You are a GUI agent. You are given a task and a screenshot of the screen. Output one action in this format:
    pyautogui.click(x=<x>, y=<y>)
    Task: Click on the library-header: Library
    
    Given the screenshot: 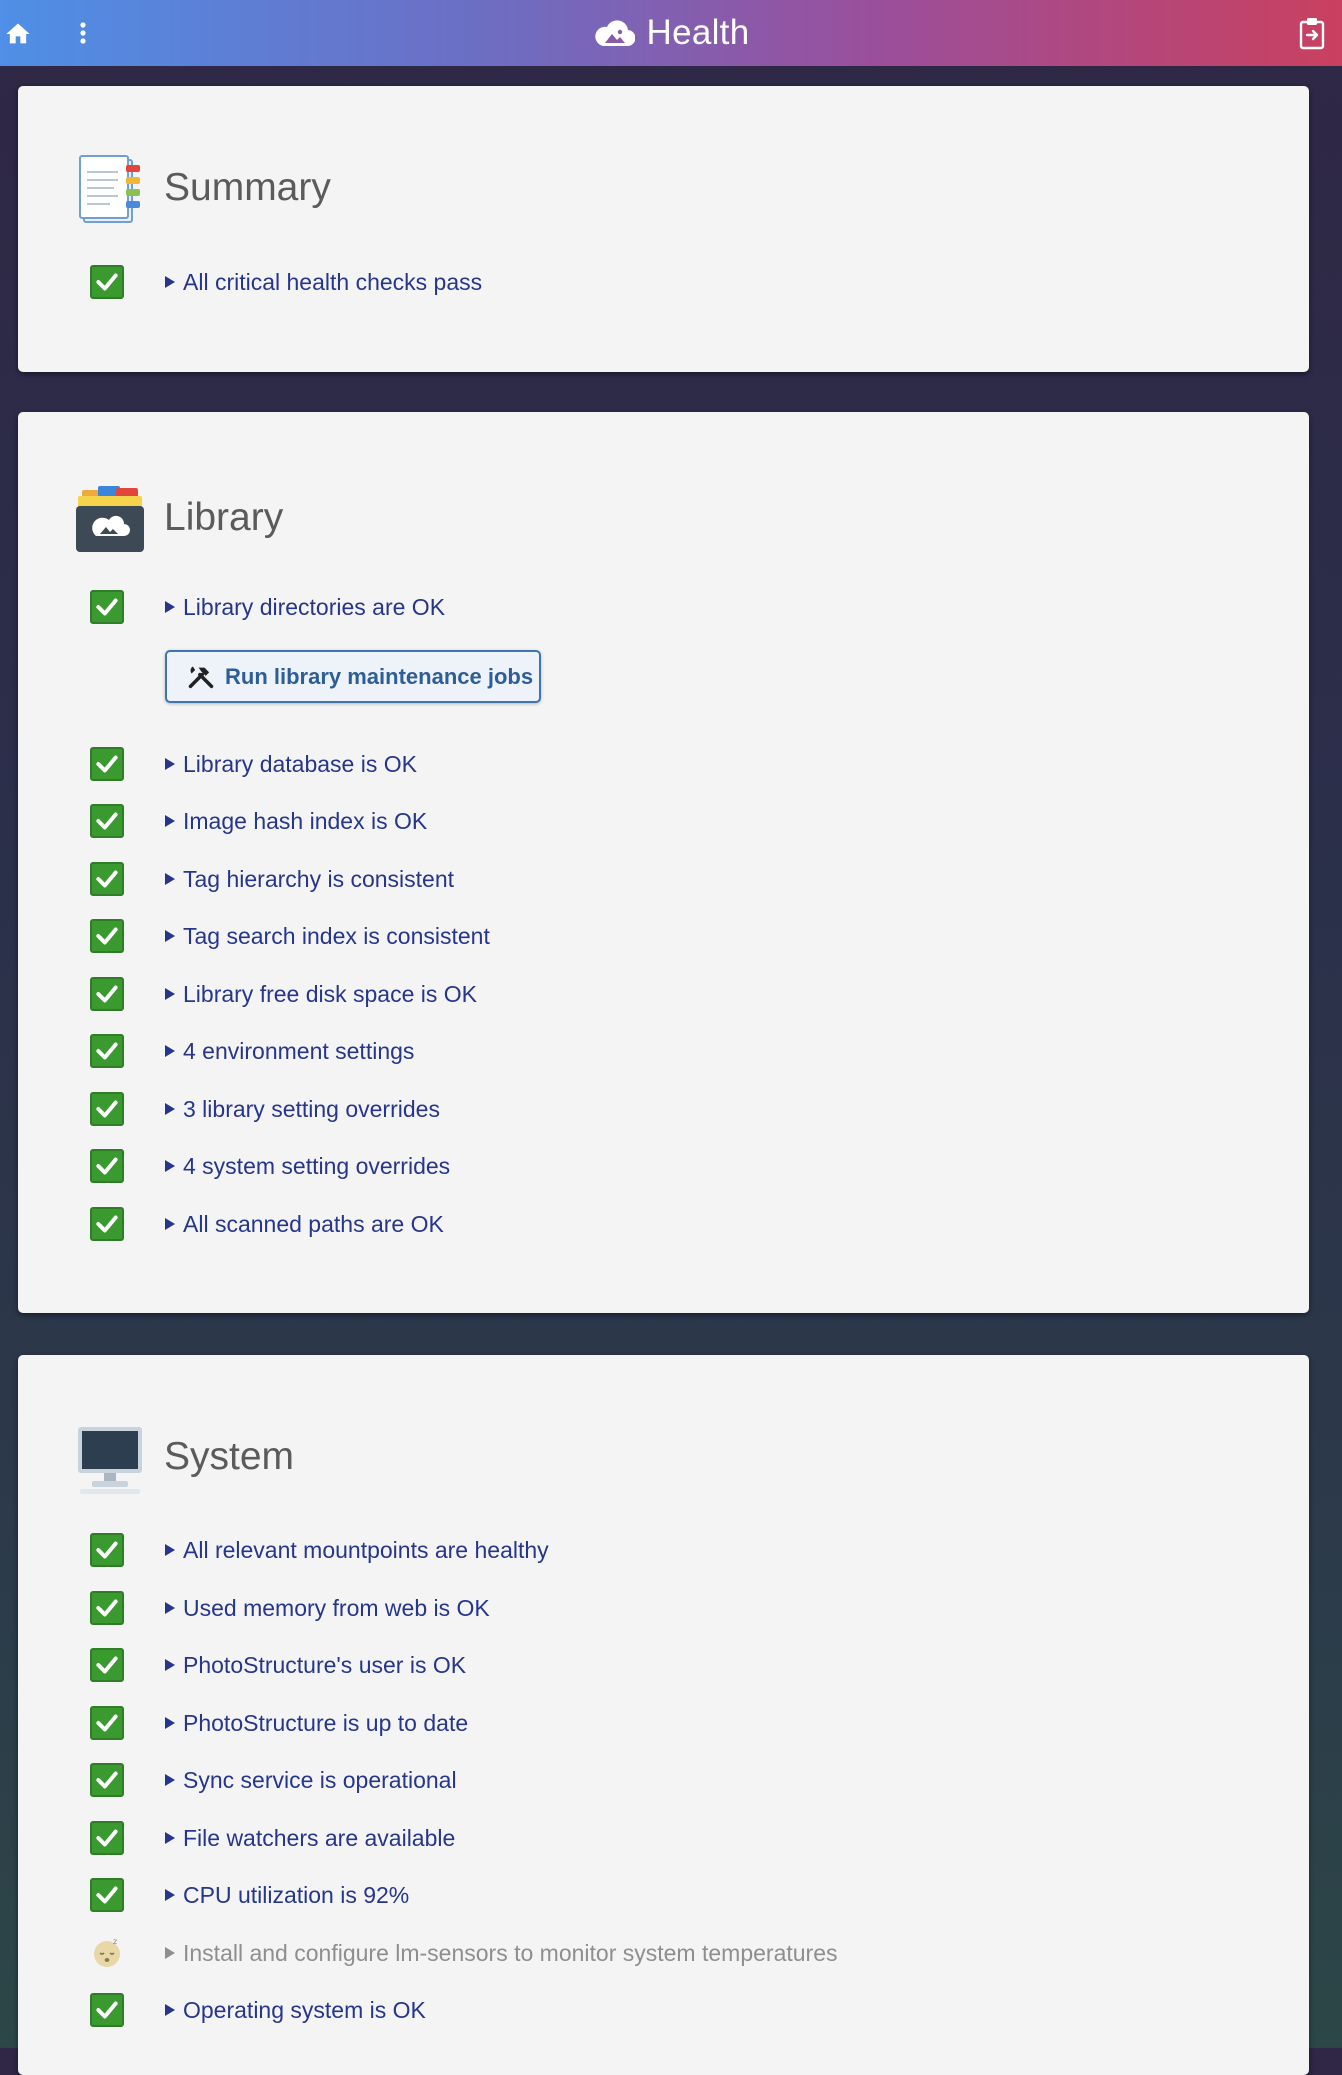 What is the action you would take?
    pyautogui.click(x=176, y=518)
    